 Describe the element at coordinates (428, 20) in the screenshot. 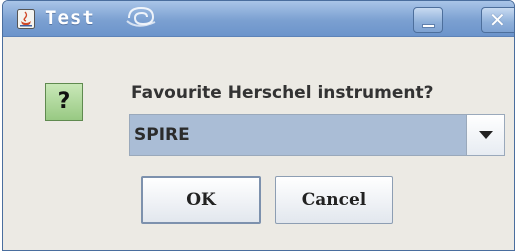

I see `minimize-button` at that location.